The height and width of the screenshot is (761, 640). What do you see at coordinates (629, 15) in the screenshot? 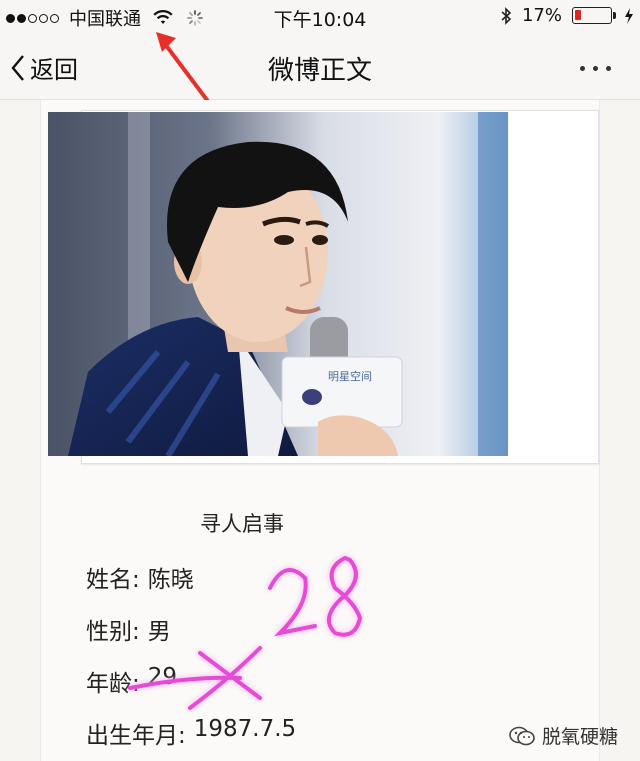
I see `charging-bolt-icon` at bounding box center [629, 15].